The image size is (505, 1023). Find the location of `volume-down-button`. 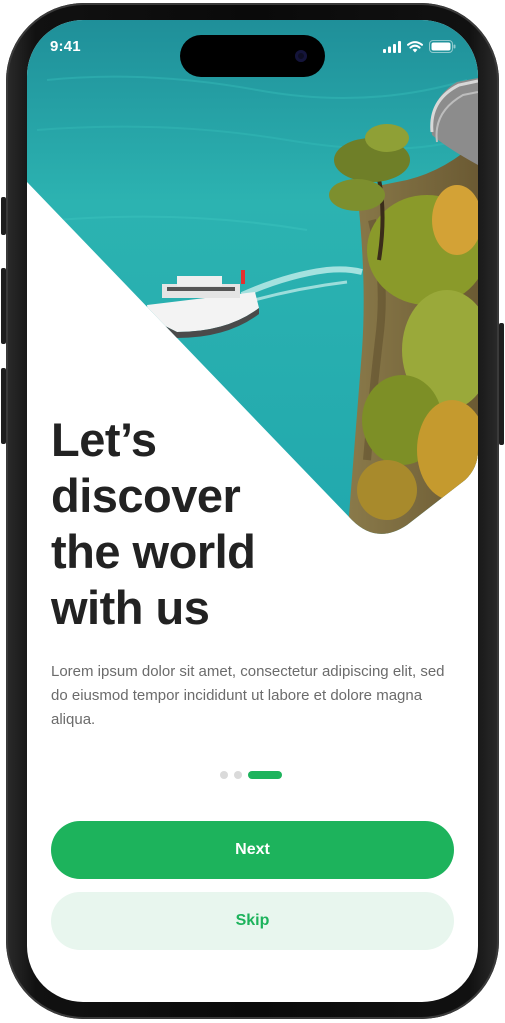

volume-down-button is located at coordinates (3, 406).